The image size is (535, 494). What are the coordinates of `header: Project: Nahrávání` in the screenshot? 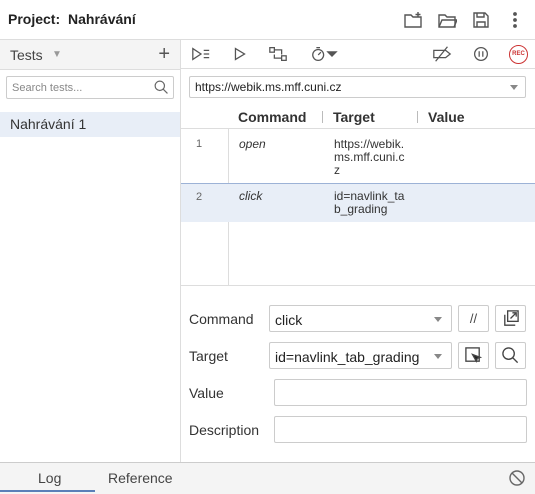 It's located at (267, 20).